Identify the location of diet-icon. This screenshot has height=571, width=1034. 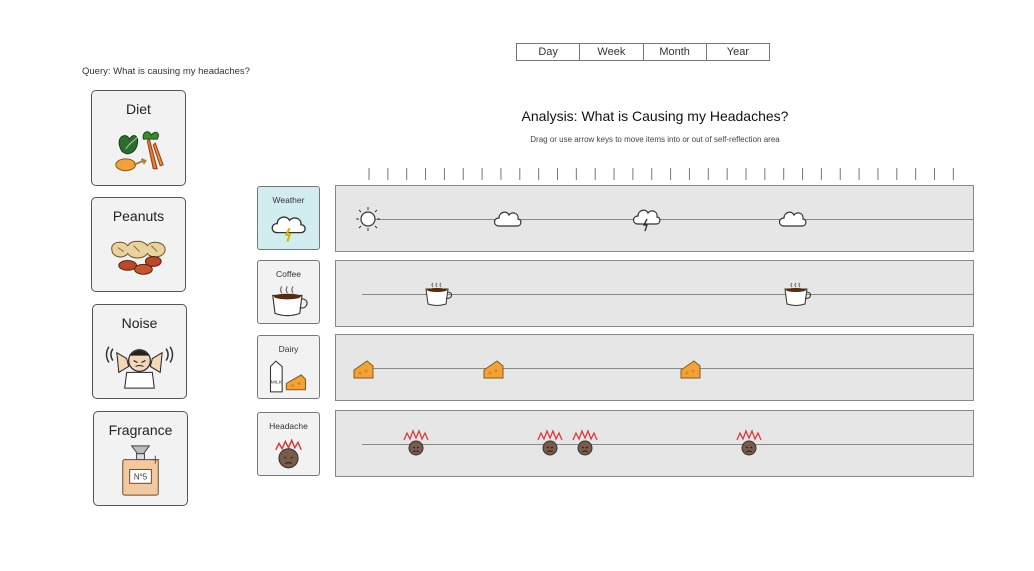
(138, 150).